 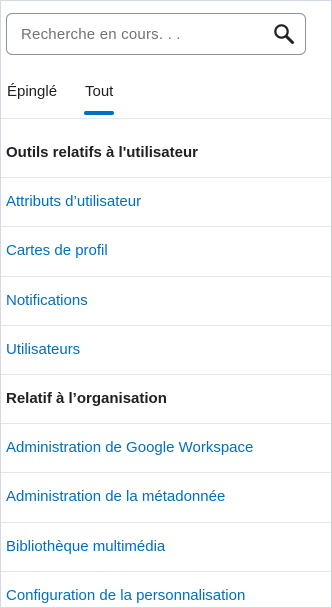 What do you see at coordinates (166, 96) in the screenshot?
I see `tab-bar: Épinglé Tout` at bounding box center [166, 96].